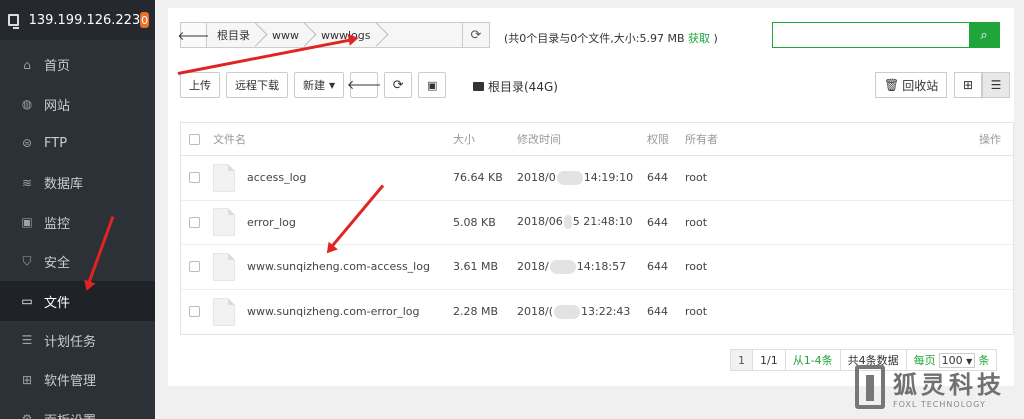 This screenshot has height=419, width=1024. Describe the element at coordinates (582, 222) in the screenshot. I see `file-mtime: 2018/06 5 21:48:10` at that location.